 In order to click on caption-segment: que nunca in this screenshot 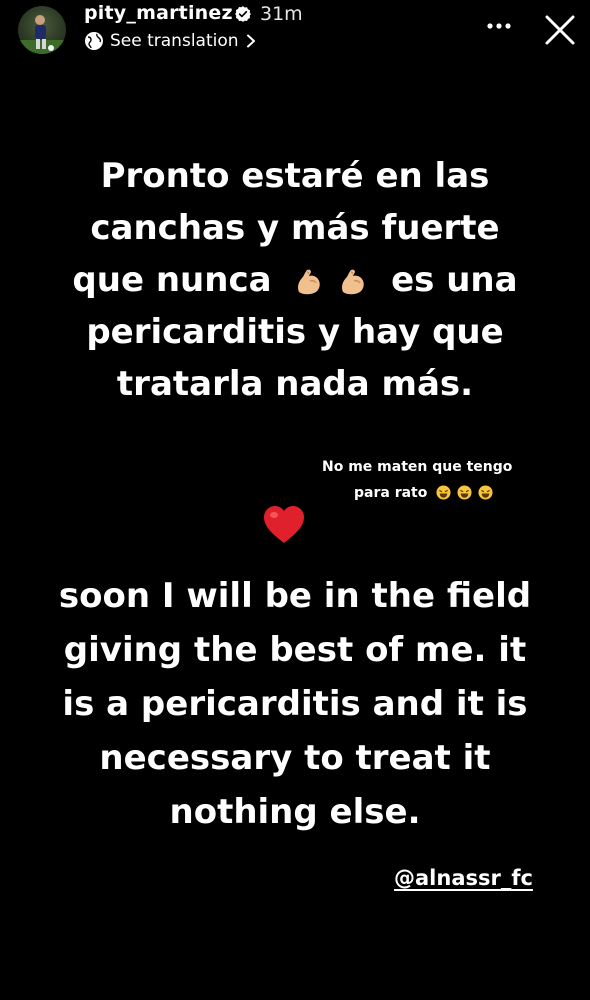, I will do `click(172, 280)`.